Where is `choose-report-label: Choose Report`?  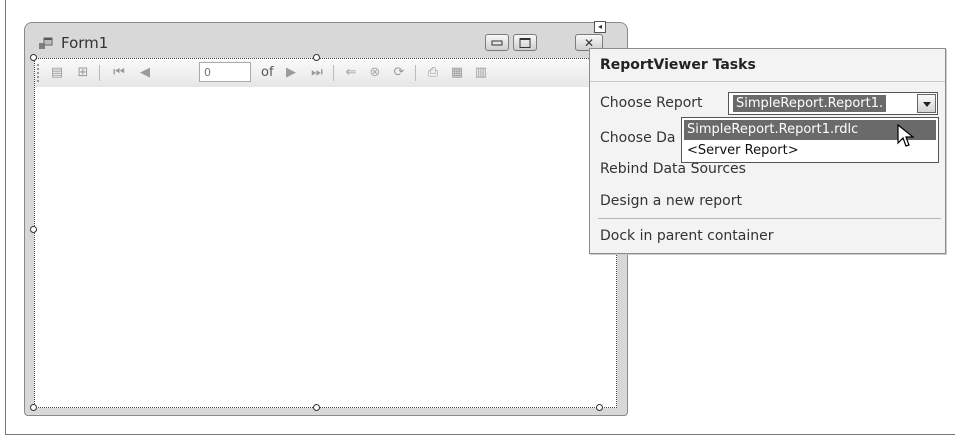
choose-report-label: Choose Report is located at coordinates (651, 103).